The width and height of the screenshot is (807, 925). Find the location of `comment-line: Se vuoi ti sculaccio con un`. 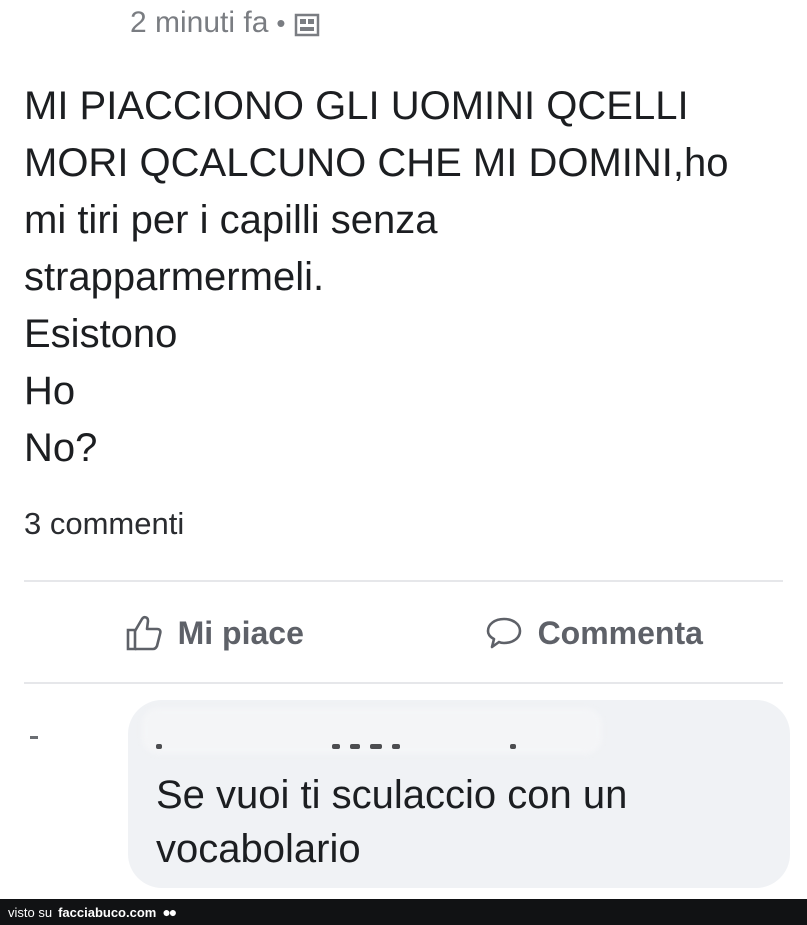

comment-line: Se vuoi ti sculaccio con un is located at coordinates (392, 795).